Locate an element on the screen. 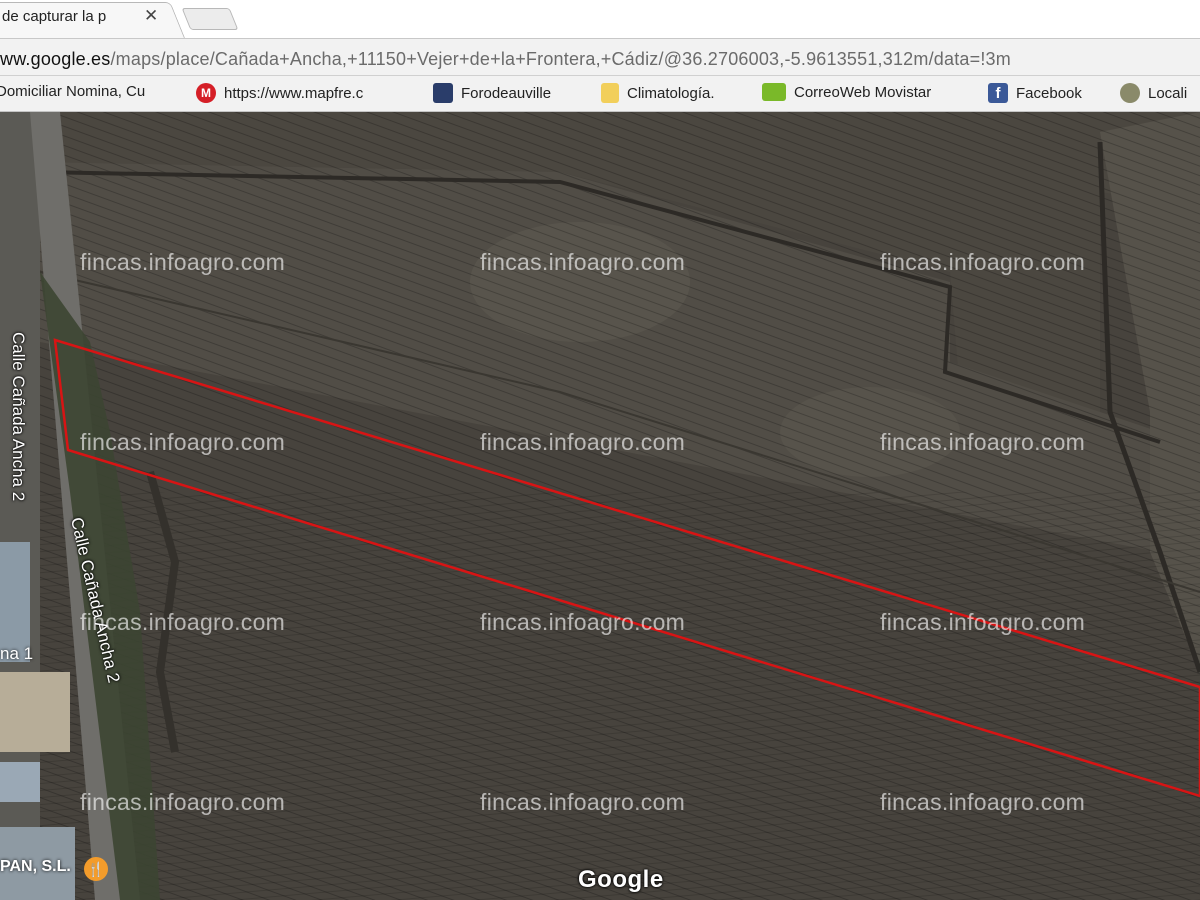  new-tab-button is located at coordinates (210, 19).